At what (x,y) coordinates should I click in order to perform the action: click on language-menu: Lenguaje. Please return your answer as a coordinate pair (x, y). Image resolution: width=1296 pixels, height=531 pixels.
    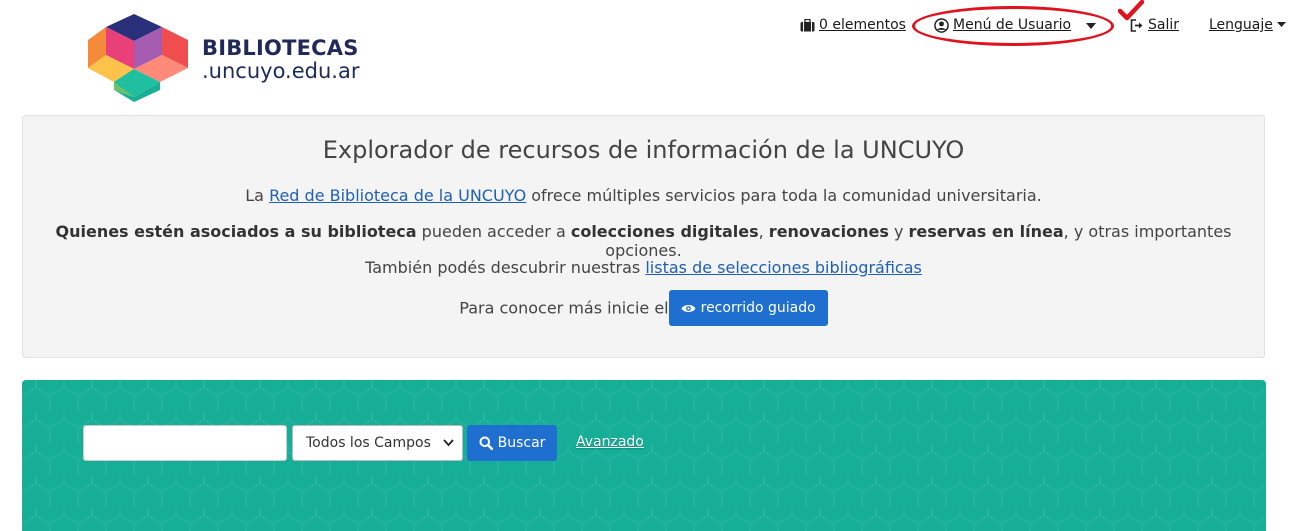
    Looking at the image, I should click on (1247, 25).